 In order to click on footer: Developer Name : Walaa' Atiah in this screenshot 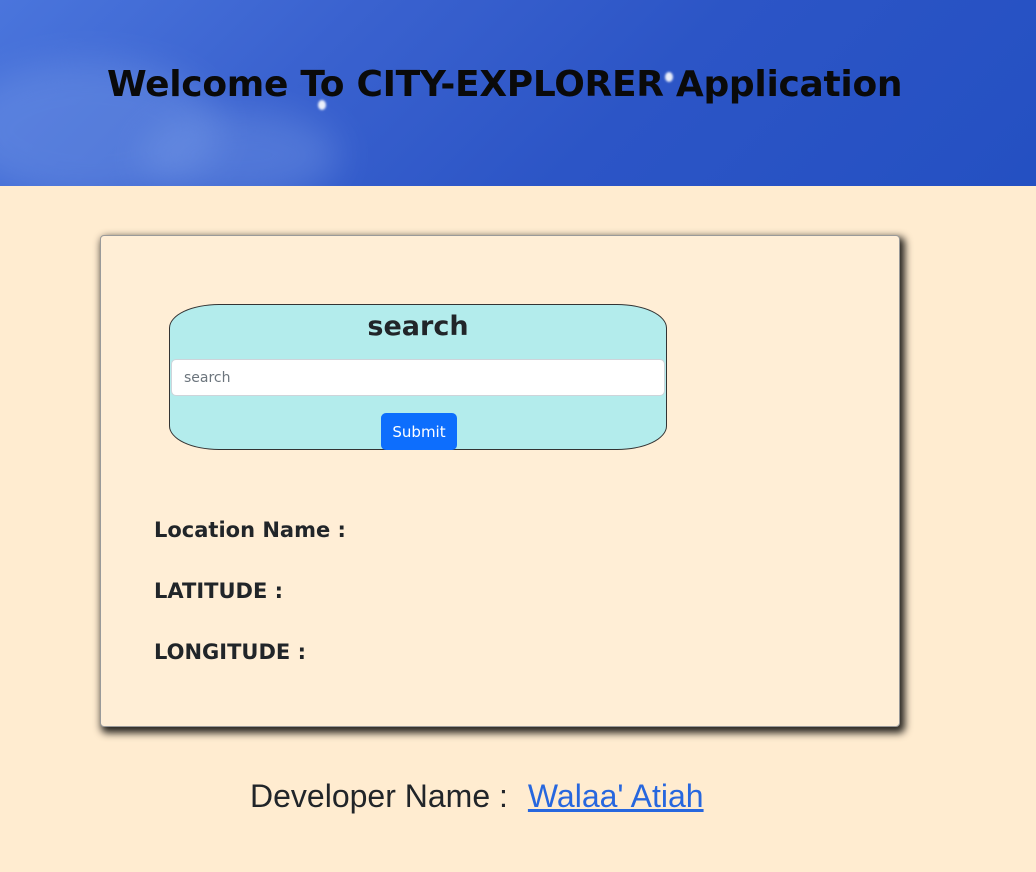, I will do `click(477, 796)`.